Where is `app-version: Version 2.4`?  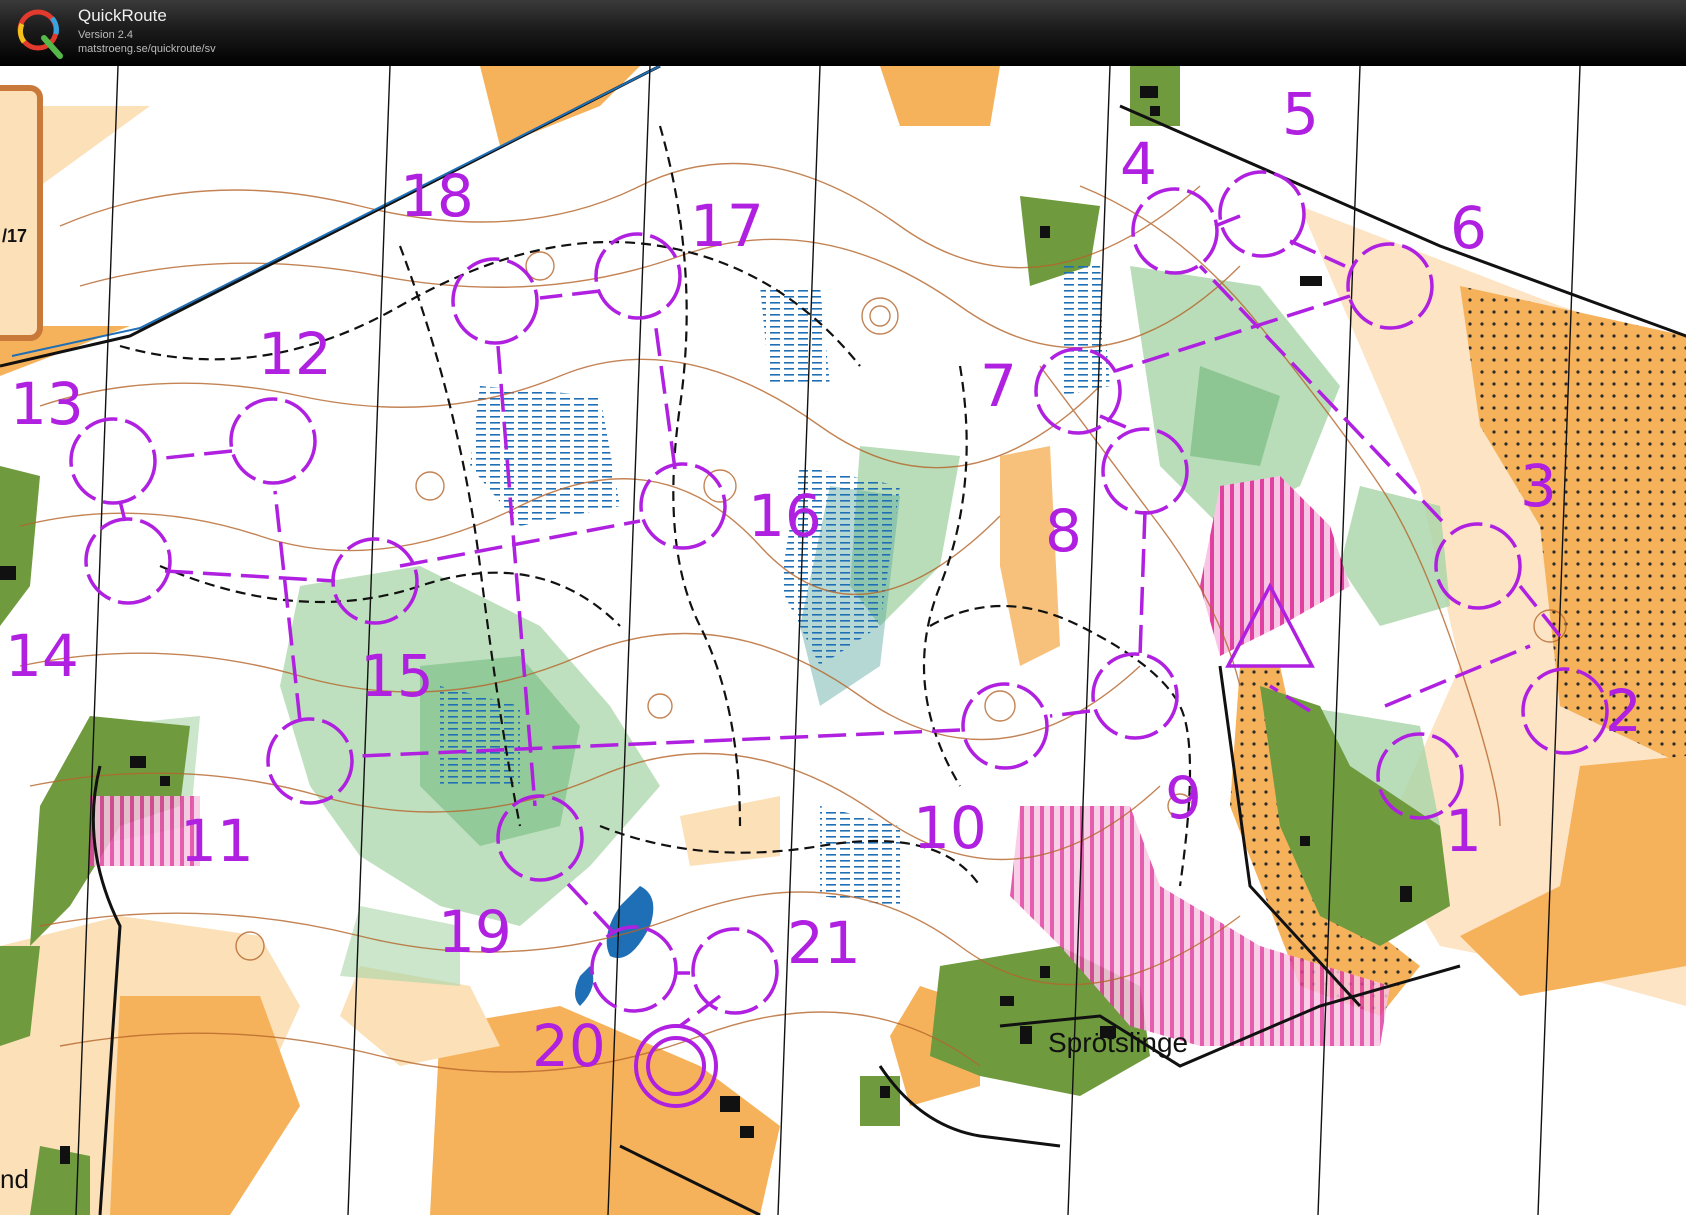
app-version: Version 2.4 is located at coordinates (106, 35).